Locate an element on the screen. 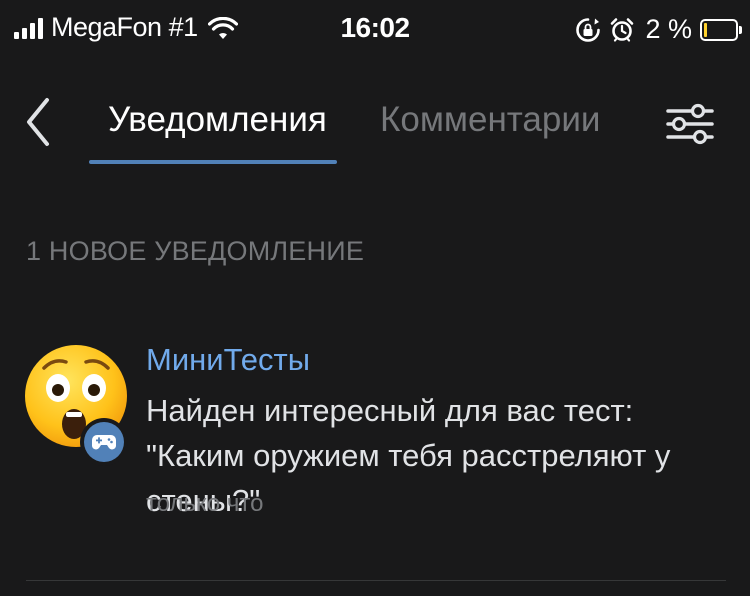 Image resolution: width=750 pixels, height=596 pixels. notification-title: МиниТесты is located at coordinates (228, 360).